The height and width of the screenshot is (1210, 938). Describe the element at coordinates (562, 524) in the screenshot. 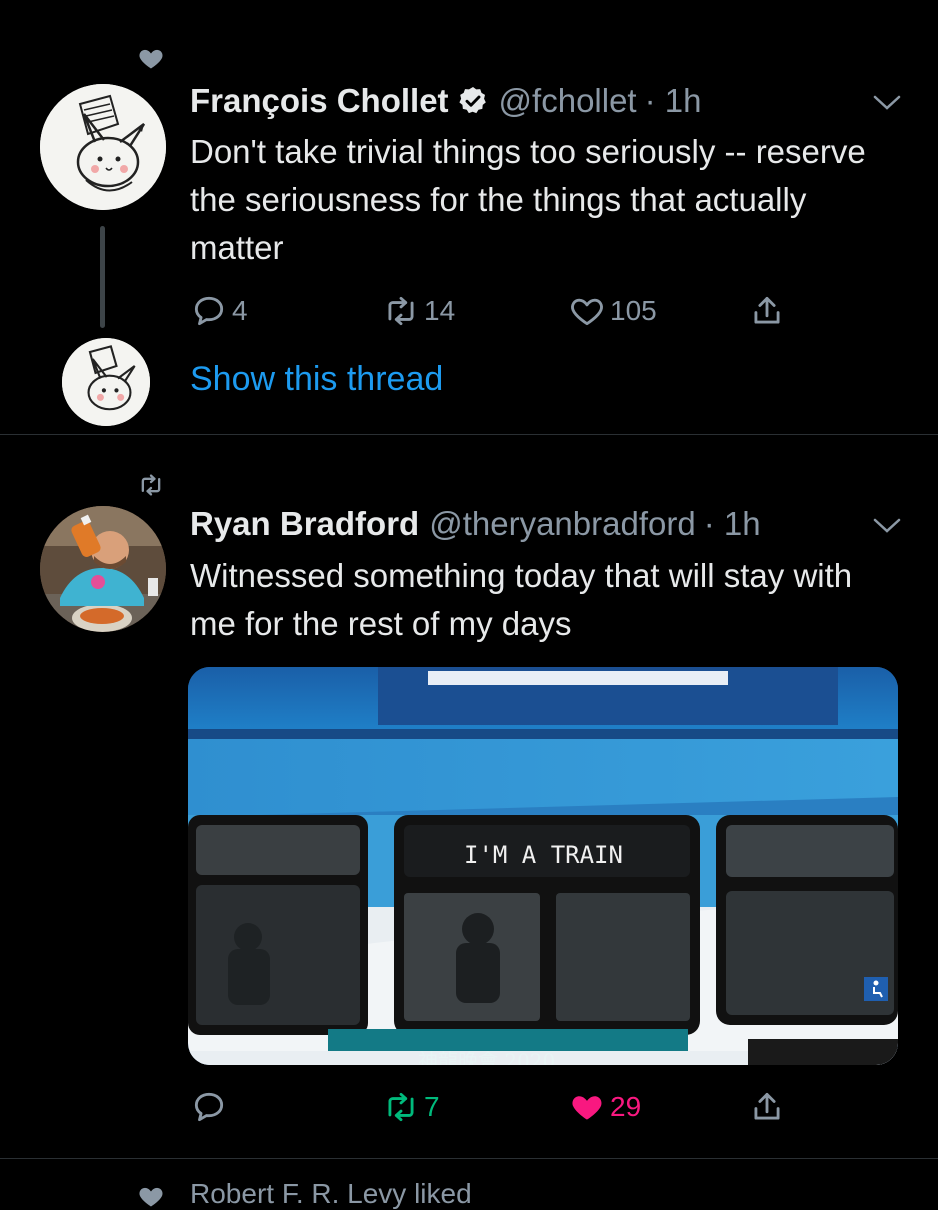

I see `author-handle: @theryanbradford` at that location.